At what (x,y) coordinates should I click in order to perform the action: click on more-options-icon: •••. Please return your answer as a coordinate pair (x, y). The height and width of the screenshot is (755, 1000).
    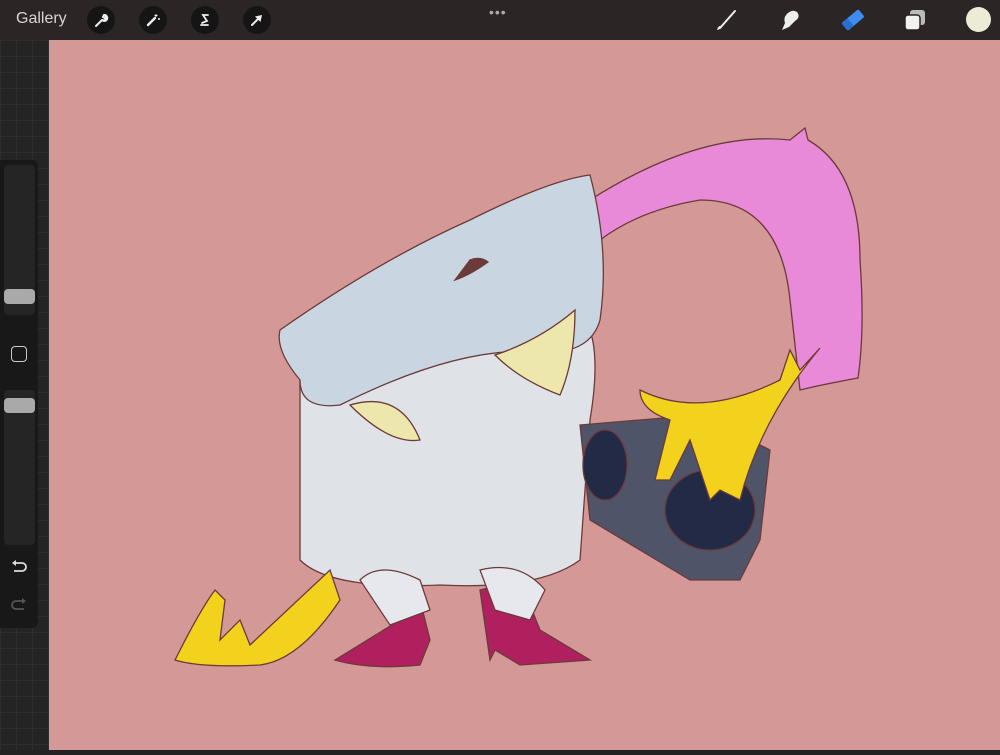
    Looking at the image, I should click on (498, 12).